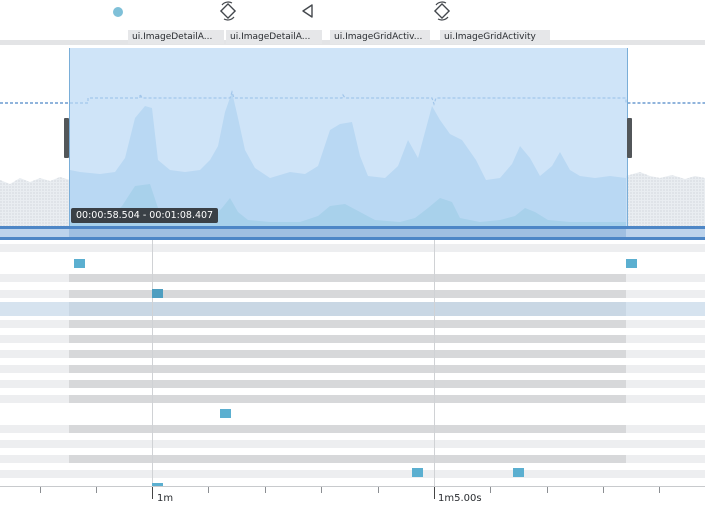  I want to click on touch-dot-icon, so click(118, 12).